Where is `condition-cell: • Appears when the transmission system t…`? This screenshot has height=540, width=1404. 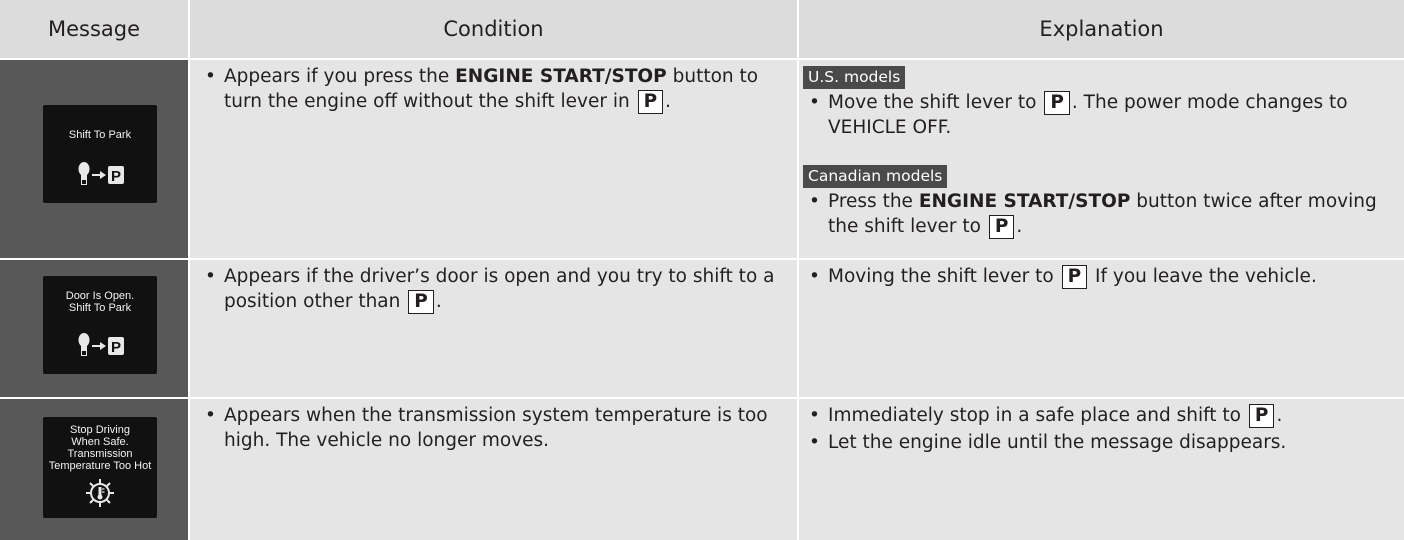
condition-cell: • Appears when the transmission system t… is located at coordinates (493, 469).